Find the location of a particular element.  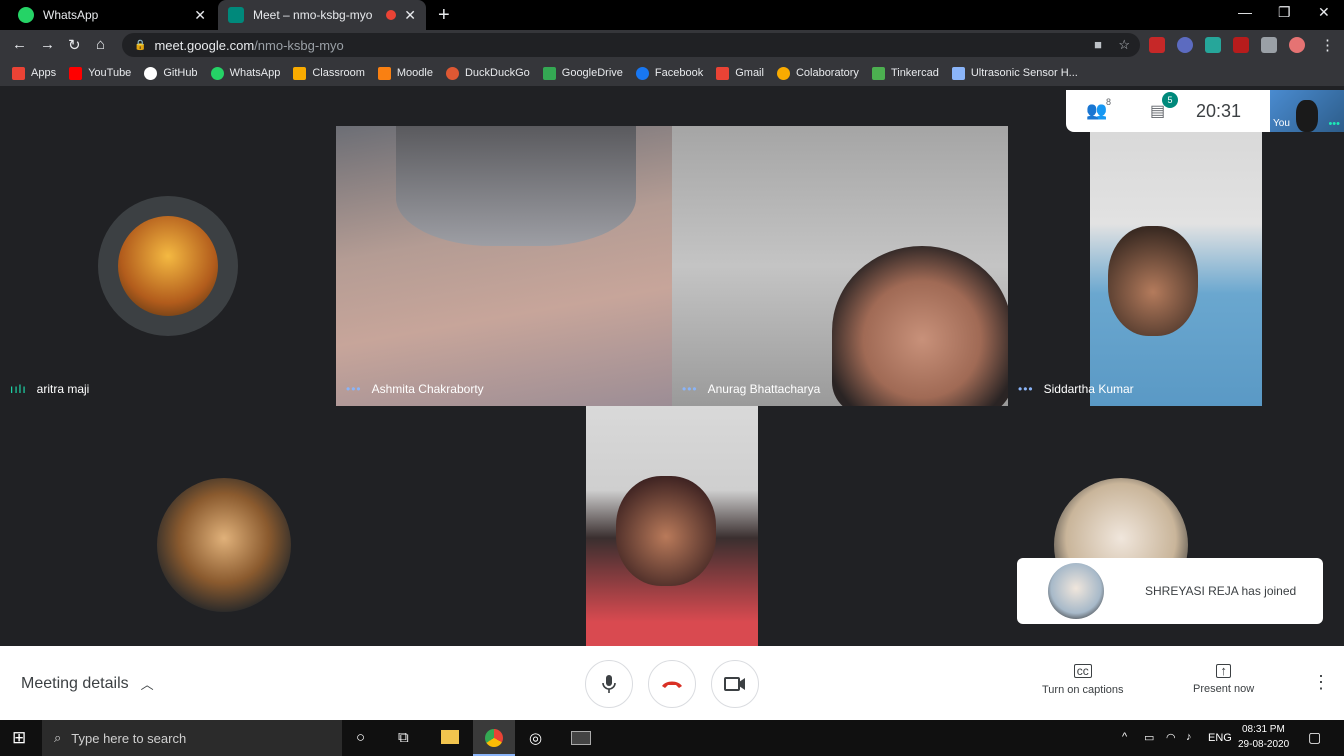

bookmark-googledrive: GoogleDrive is located at coordinates (582, 73).